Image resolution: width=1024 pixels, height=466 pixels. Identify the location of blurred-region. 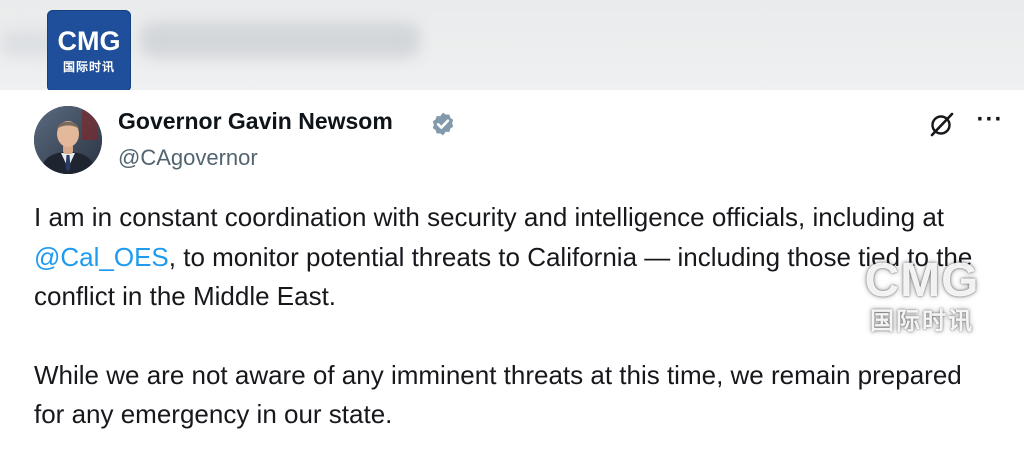
(280, 40).